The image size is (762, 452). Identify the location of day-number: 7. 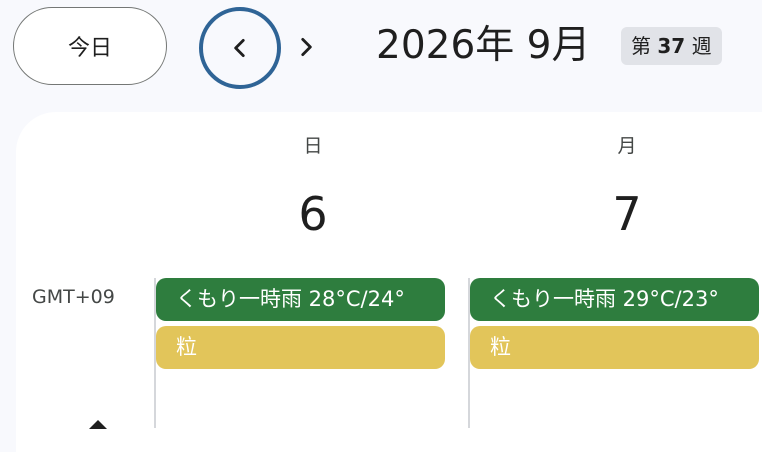
(622, 214).